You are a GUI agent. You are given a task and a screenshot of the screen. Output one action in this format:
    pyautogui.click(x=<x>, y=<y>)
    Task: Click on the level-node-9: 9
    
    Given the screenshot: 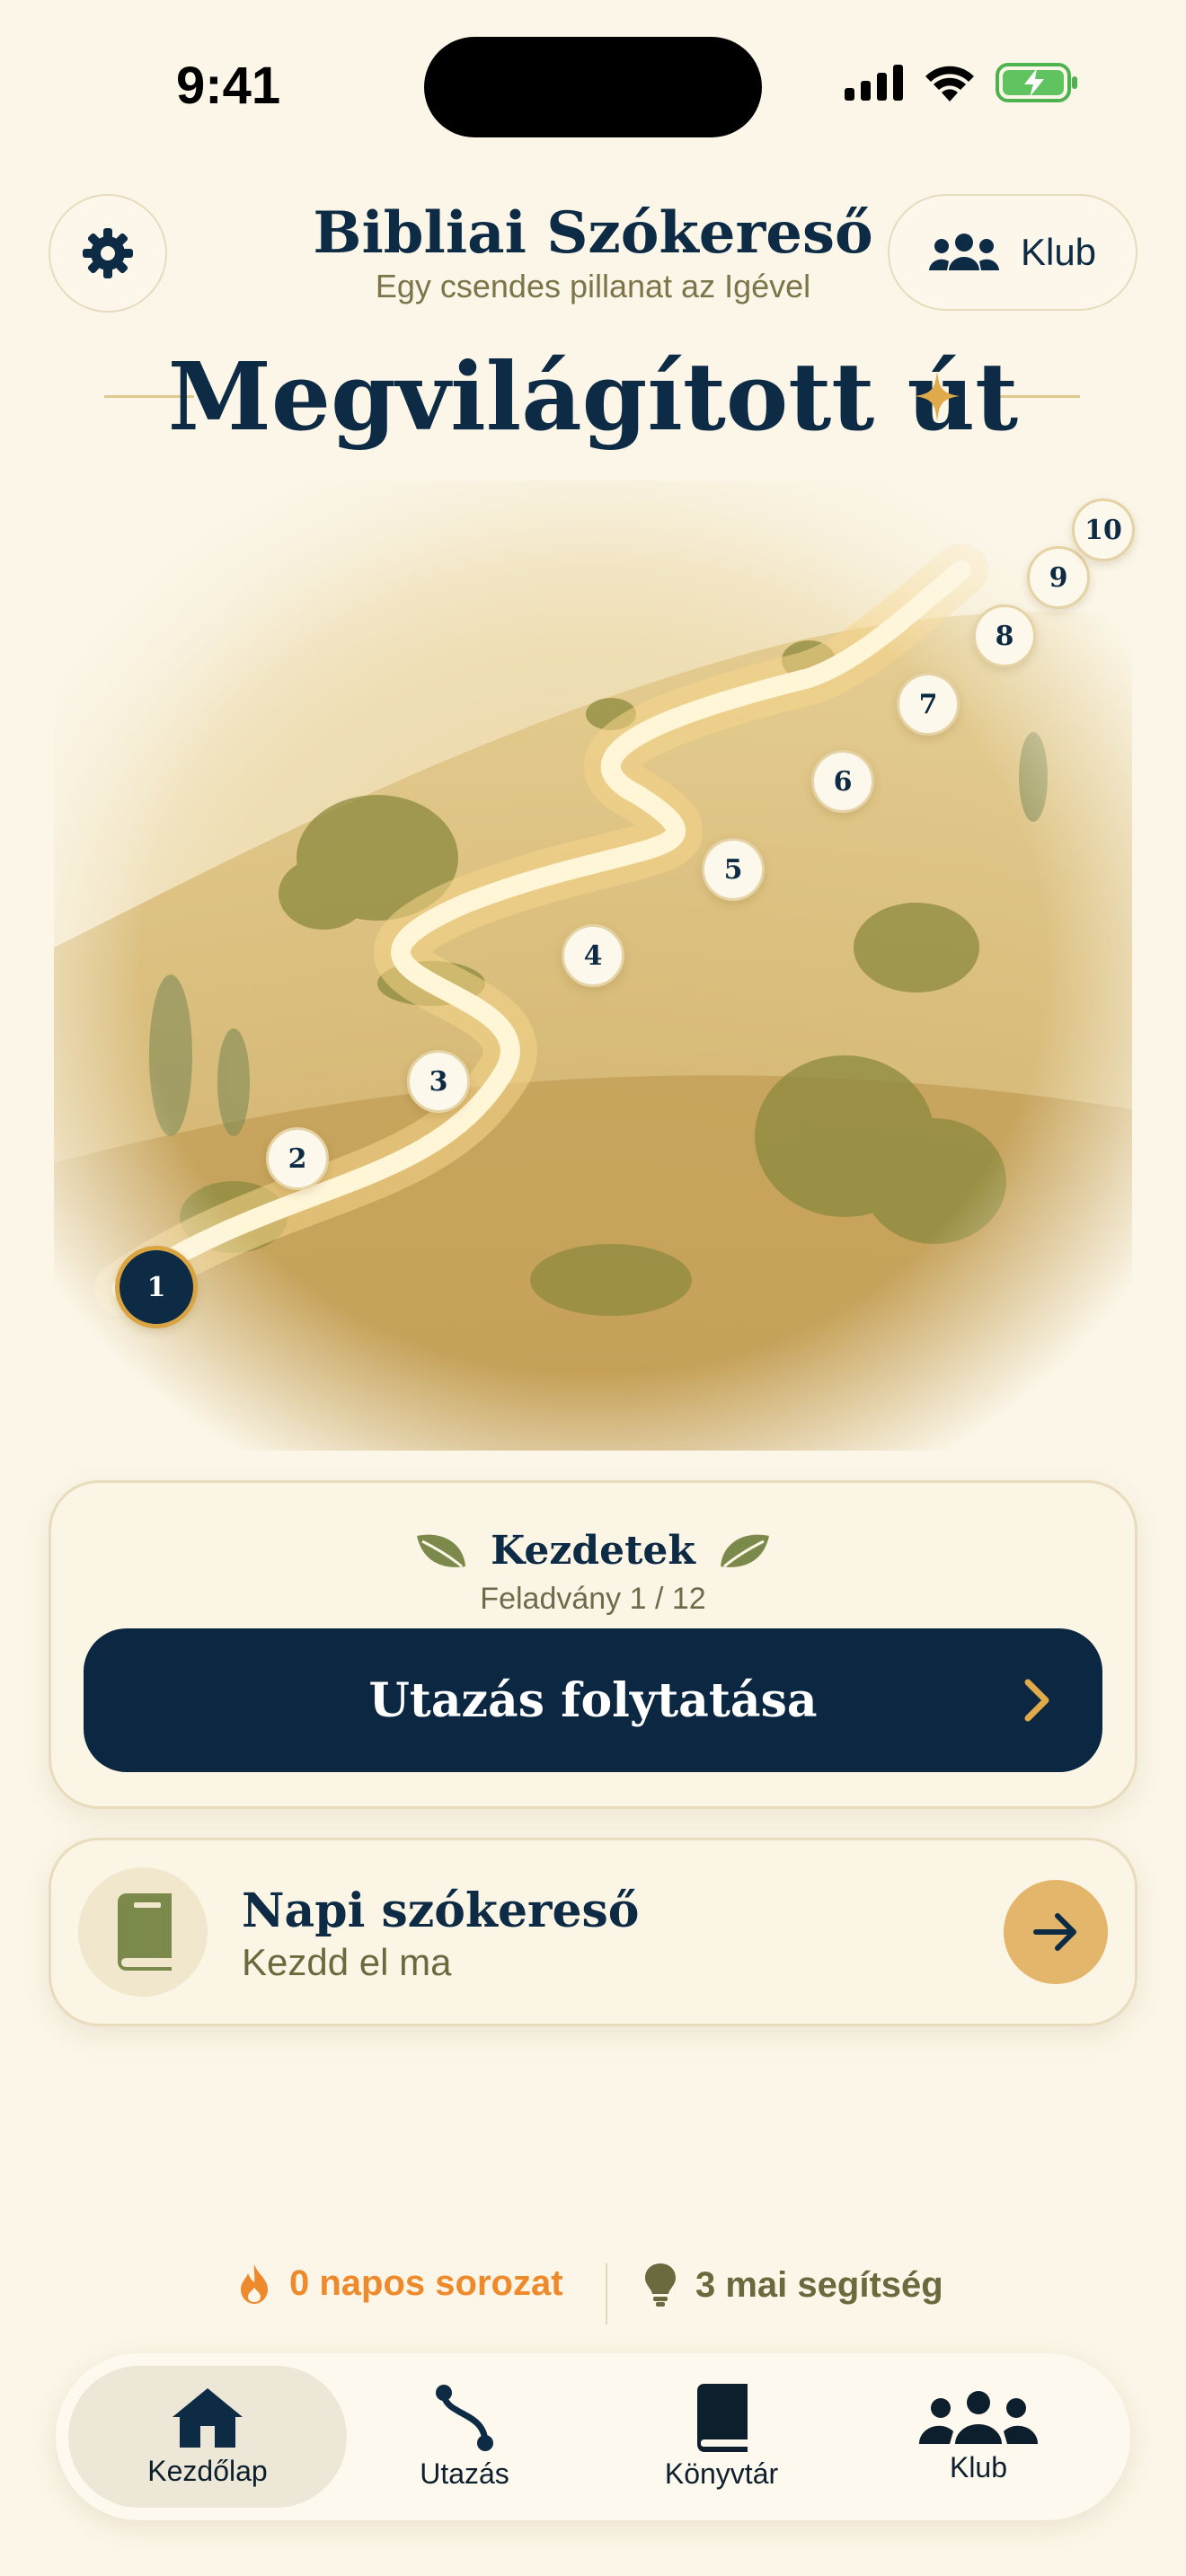 What is the action you would take?
    pyautogui.click(x=1058, y=577)
    